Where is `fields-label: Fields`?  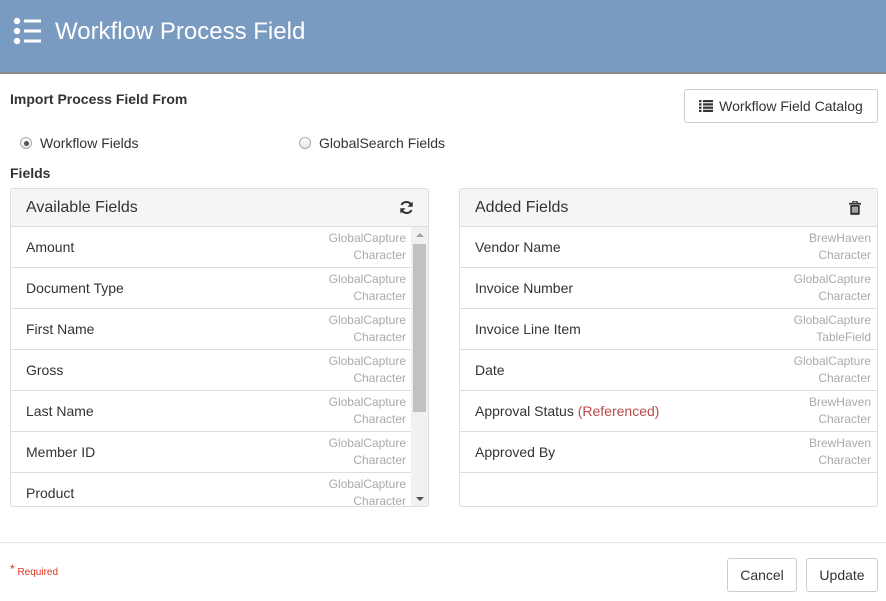 fields-label: Fields is located at coordinates (30, 173).